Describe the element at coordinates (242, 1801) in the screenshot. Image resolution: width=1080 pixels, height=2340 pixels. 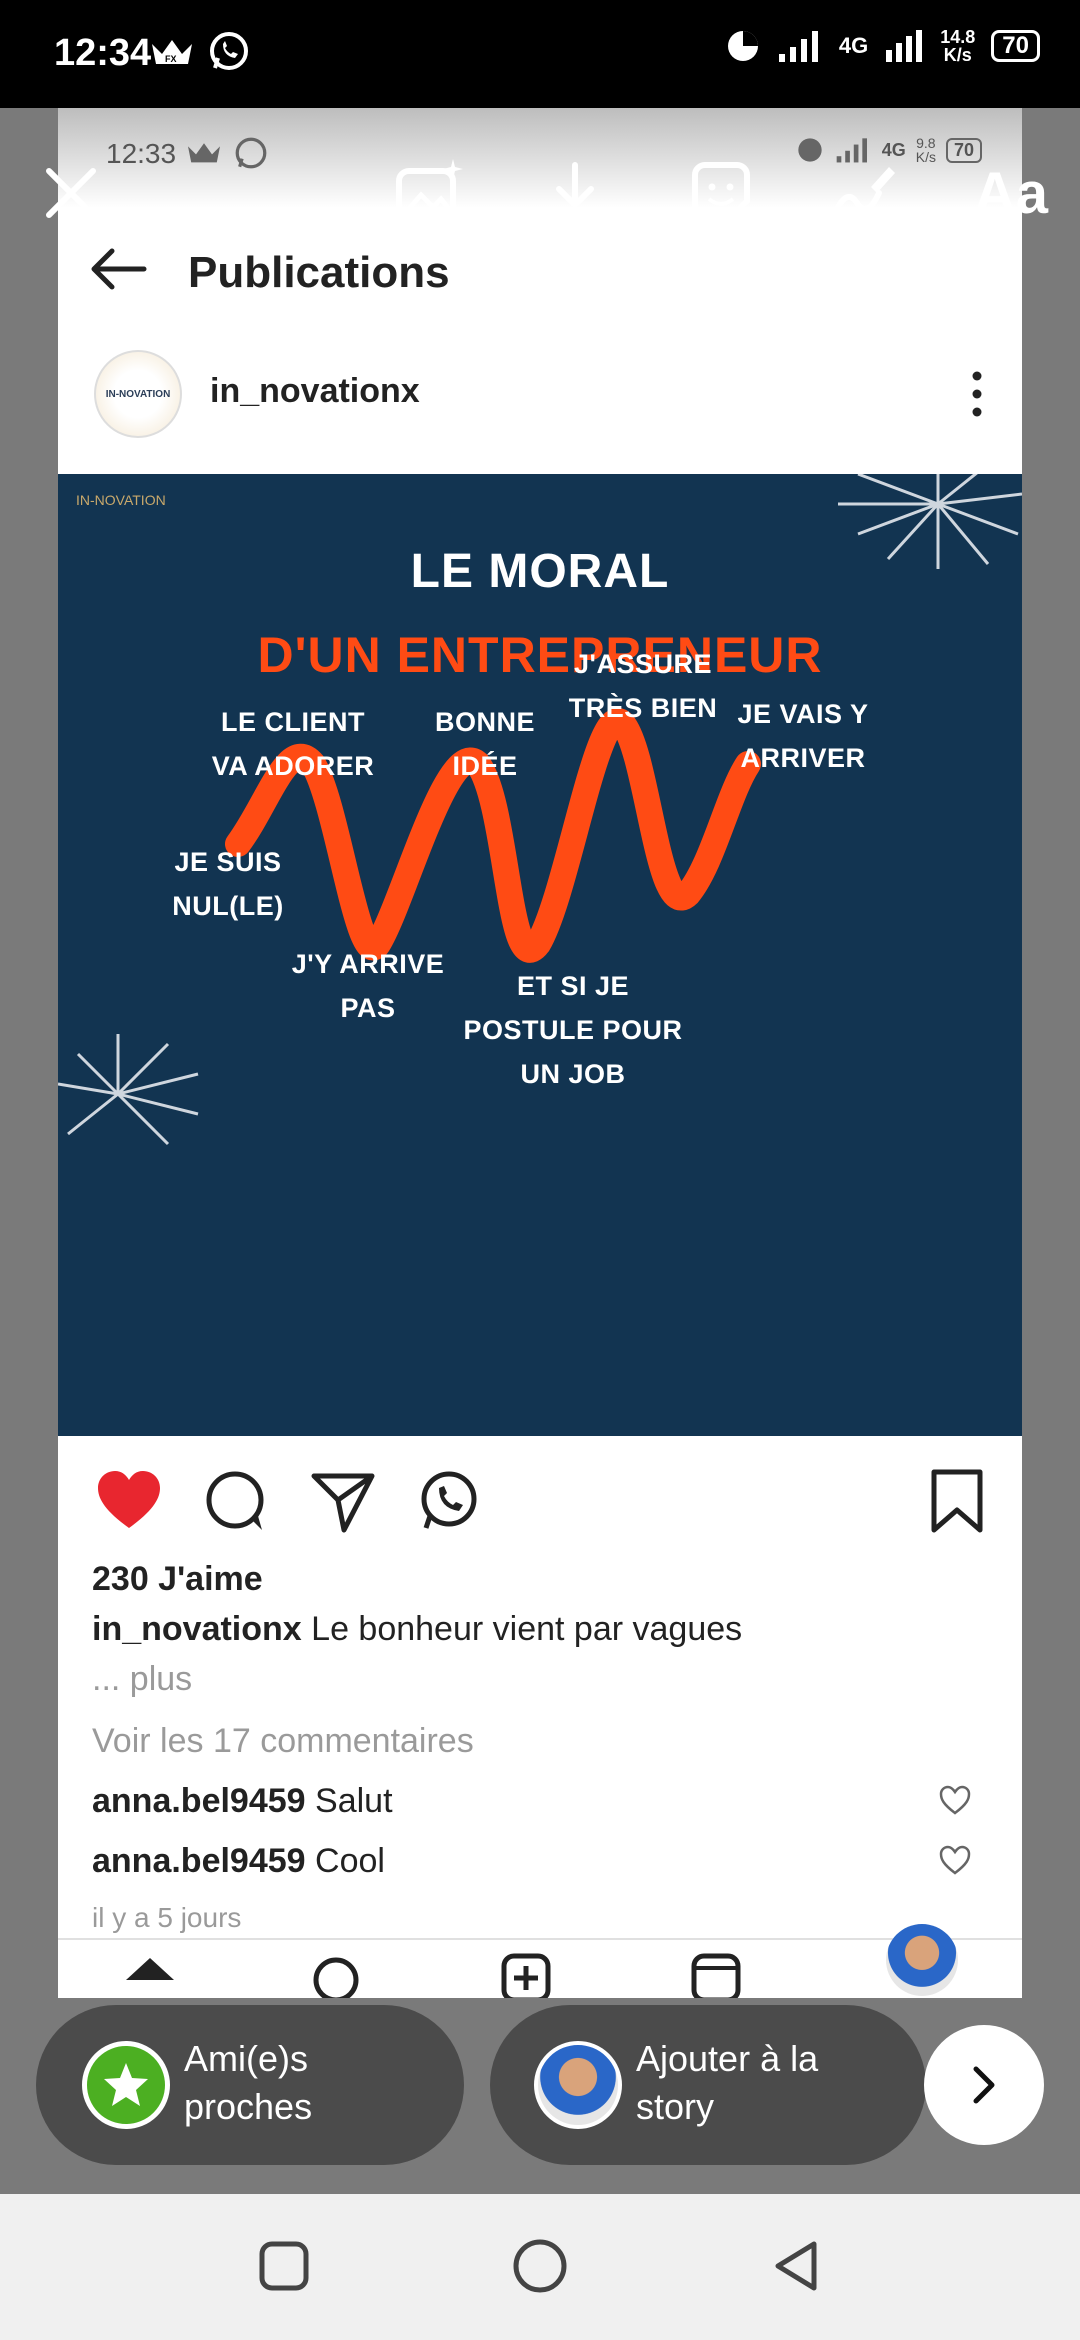
I see `comment-row: anna.bel9459 Salut` at that location.